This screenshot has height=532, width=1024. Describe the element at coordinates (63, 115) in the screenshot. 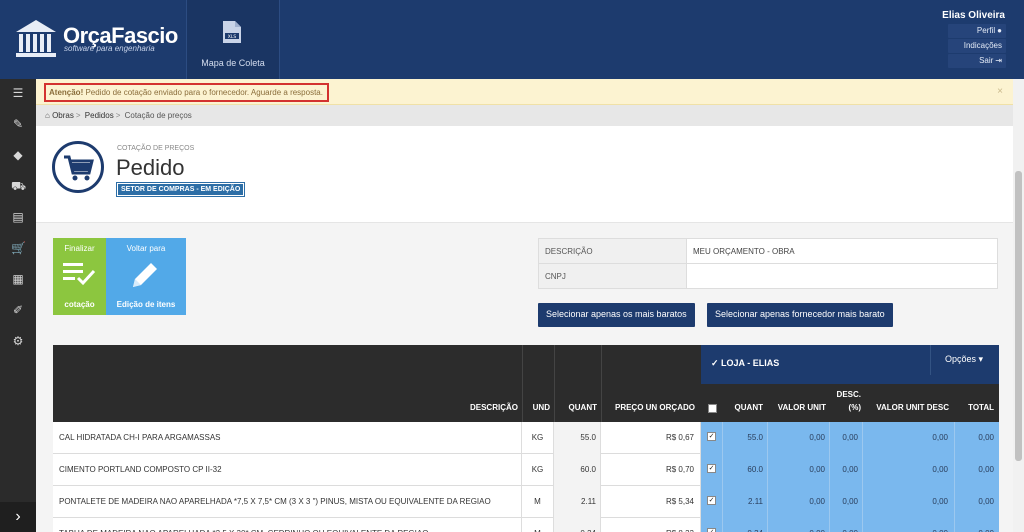

I see `breadcrumb-obras: Obras` at that location.